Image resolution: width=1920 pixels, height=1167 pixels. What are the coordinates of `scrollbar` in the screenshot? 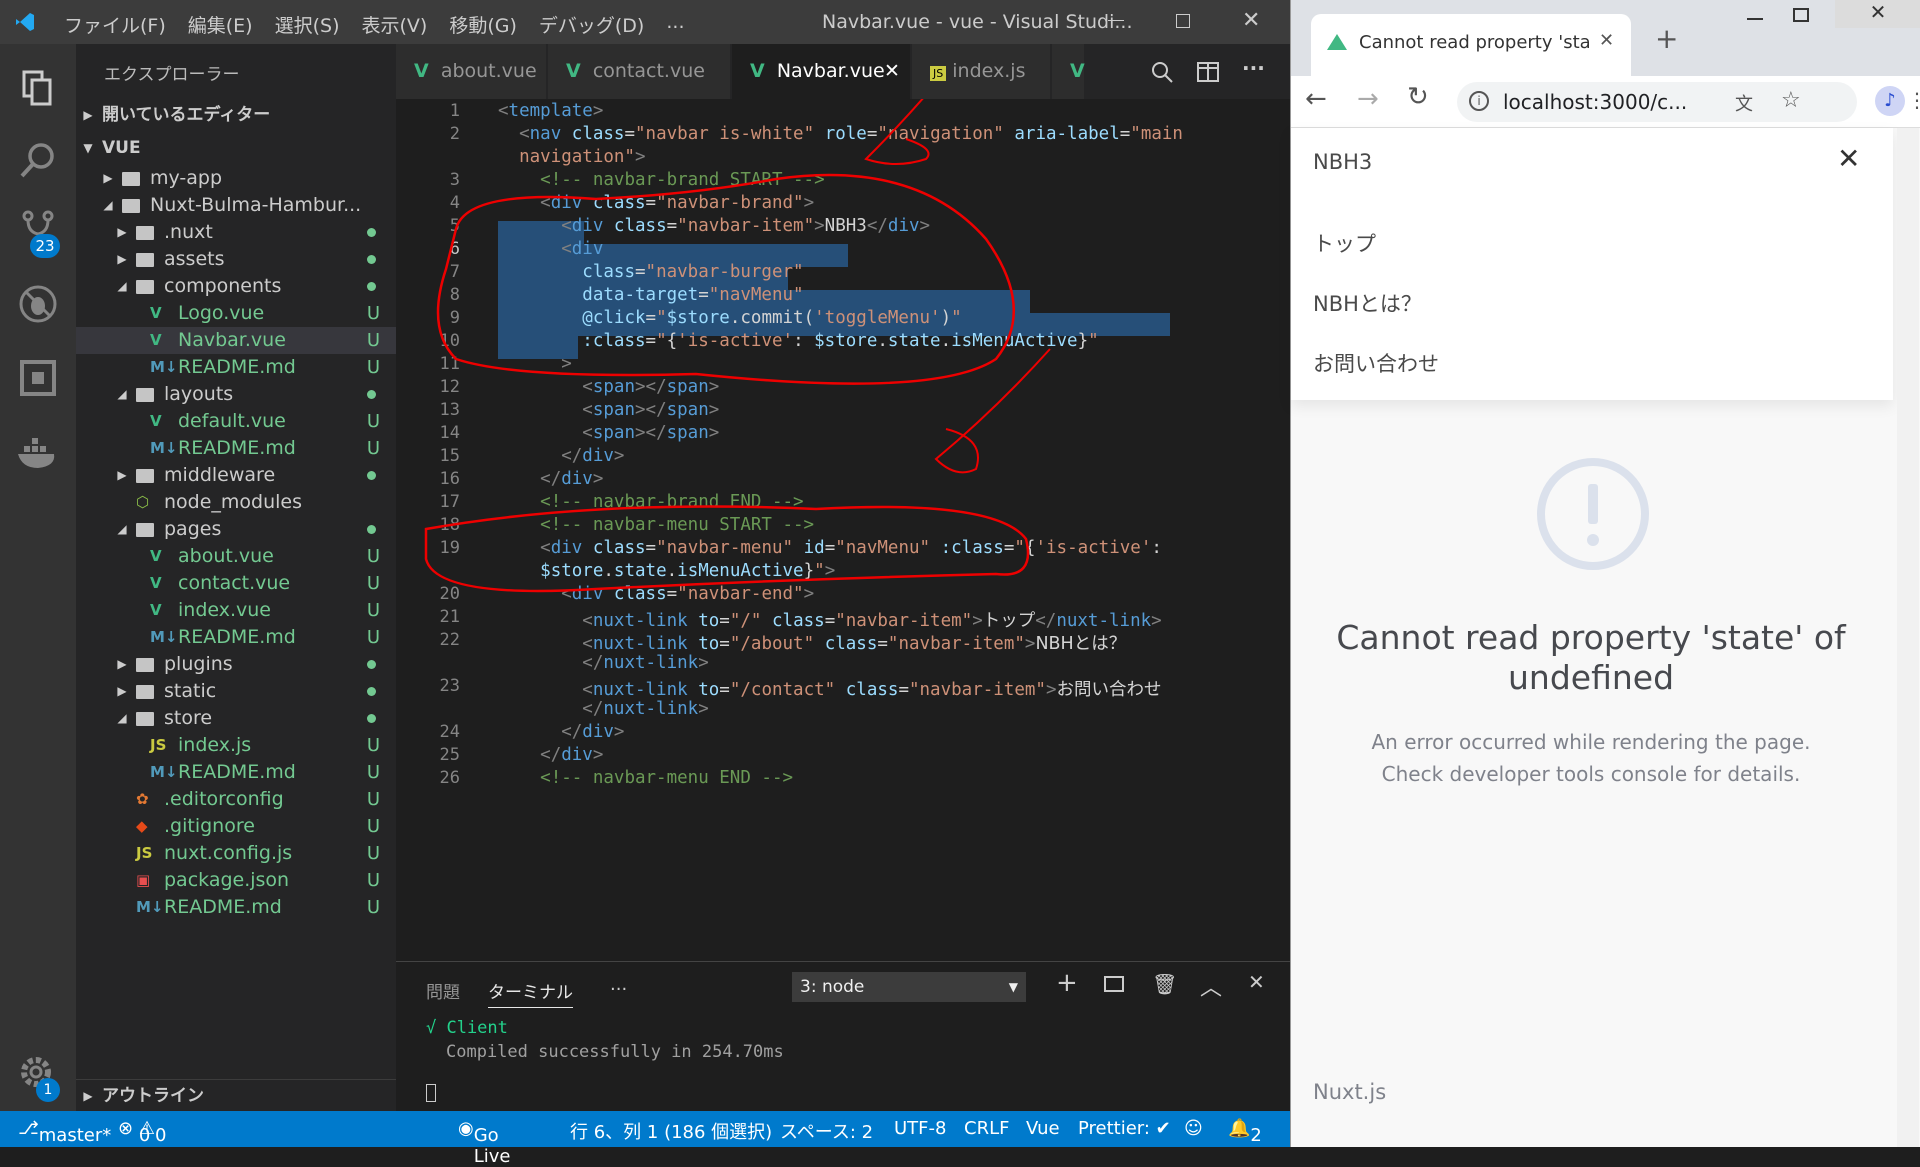 It's located at (1908, 637).